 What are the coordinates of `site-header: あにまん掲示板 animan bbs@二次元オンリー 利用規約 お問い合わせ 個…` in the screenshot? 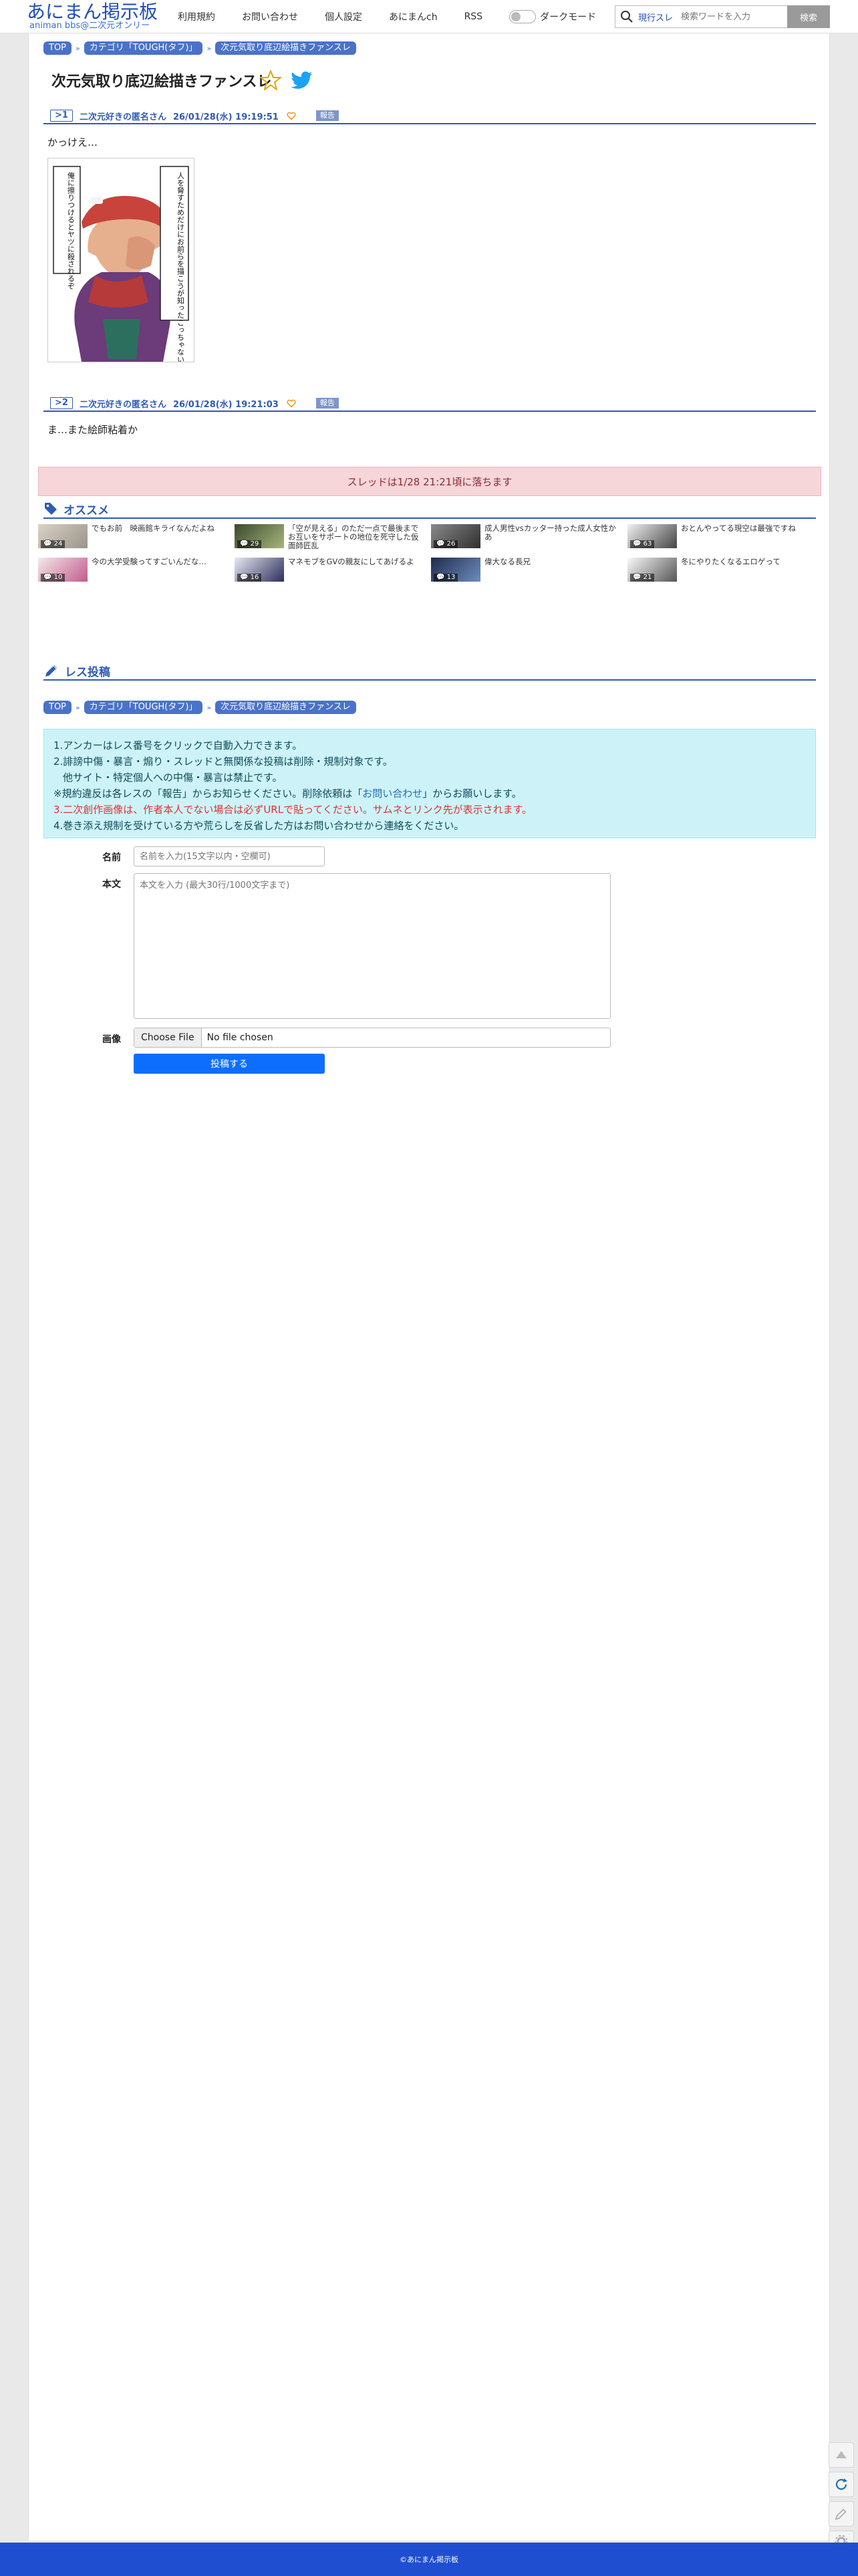 It's located at (429, 16).